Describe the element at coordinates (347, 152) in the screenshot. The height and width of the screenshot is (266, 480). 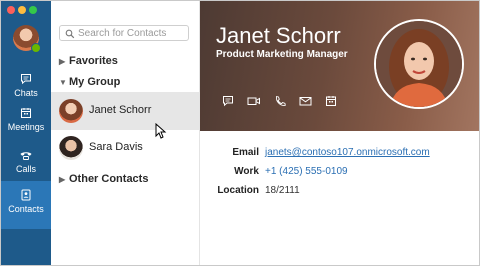
I see `email-link: janets@contoso107.onmicrosoft.com` at that location.